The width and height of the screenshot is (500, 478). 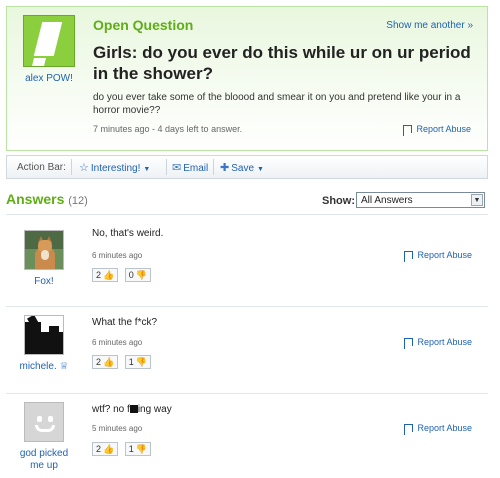 What do you see at coordinates (41, 167) in the screenshot?
I see `action-bar-label: Action Bar:` at bounding box center [41, 167].